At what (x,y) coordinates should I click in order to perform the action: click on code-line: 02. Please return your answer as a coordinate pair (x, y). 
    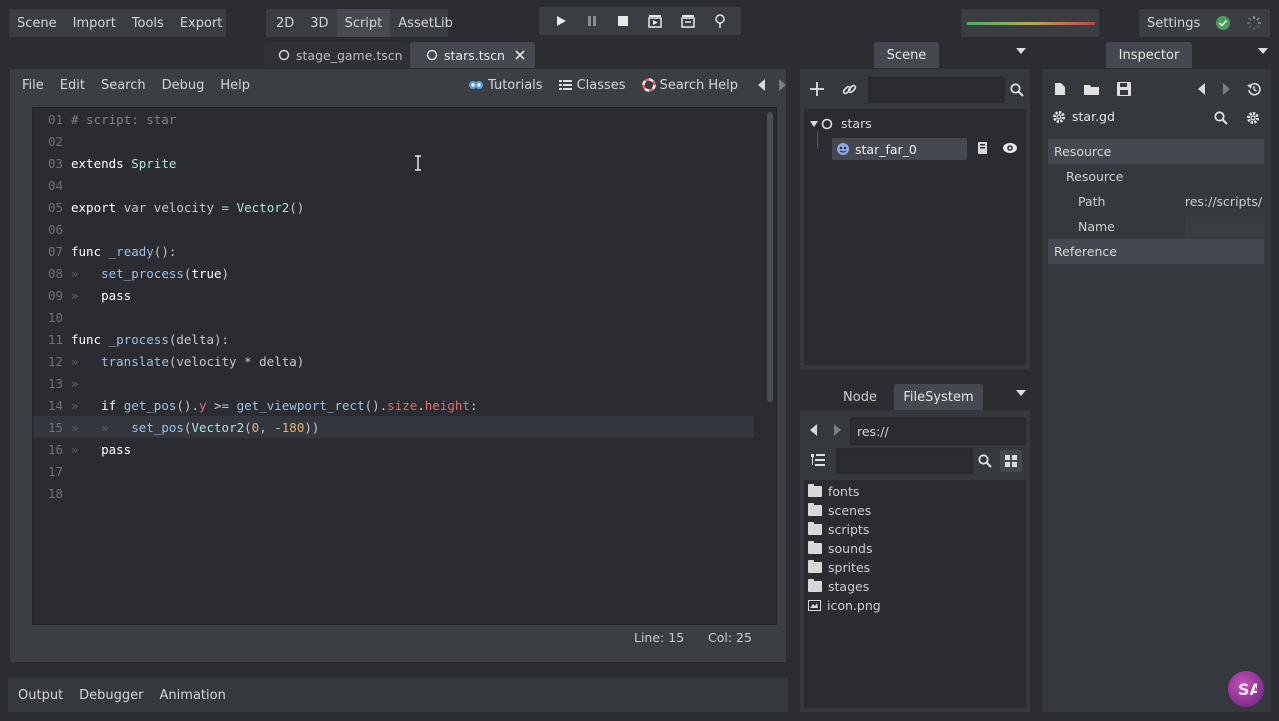
    Looking at the image, I should click on (393, 141).